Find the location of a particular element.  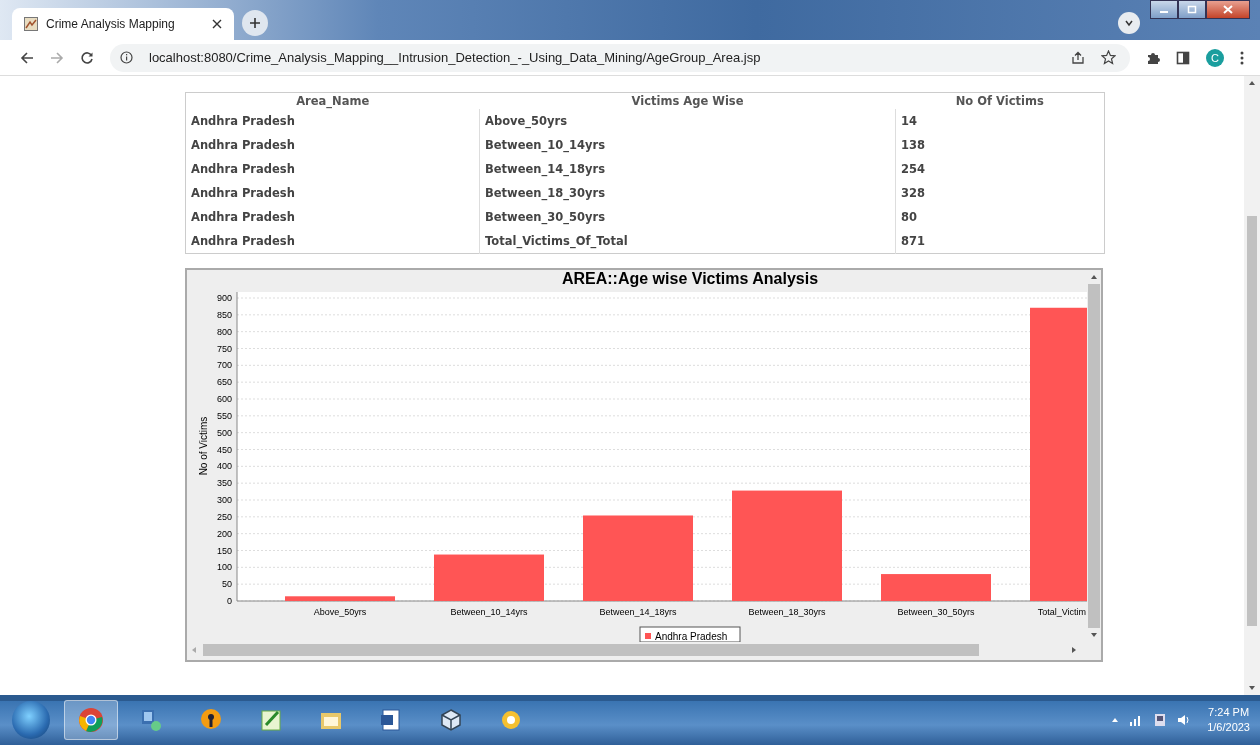

page-scrollbar is located at coordinates (1252, 385).